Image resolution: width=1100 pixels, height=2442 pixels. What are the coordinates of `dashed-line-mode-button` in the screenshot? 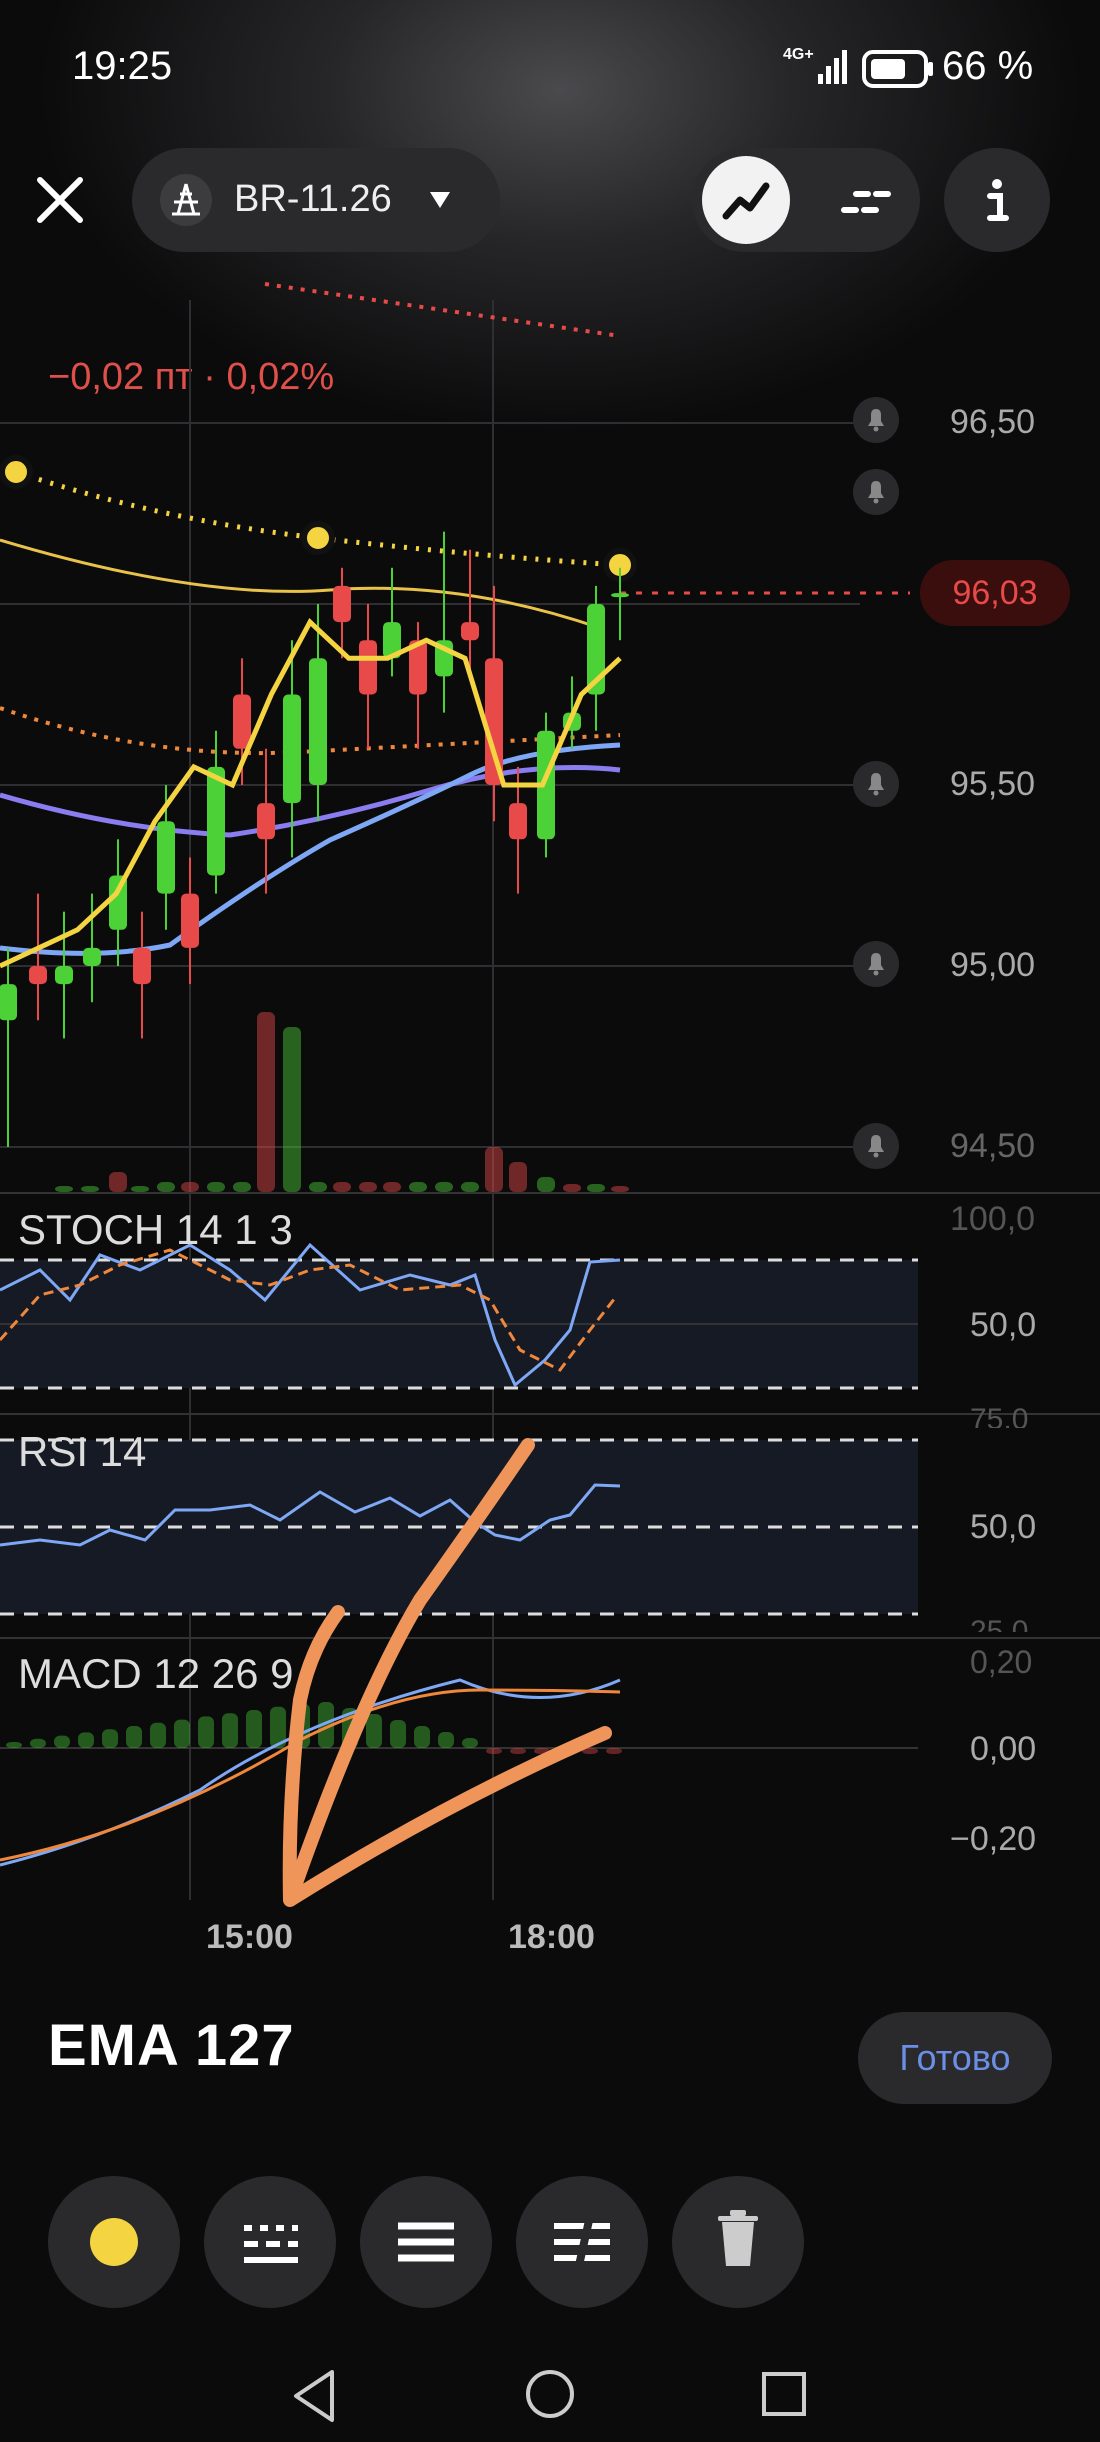 It's located at (866, 200).